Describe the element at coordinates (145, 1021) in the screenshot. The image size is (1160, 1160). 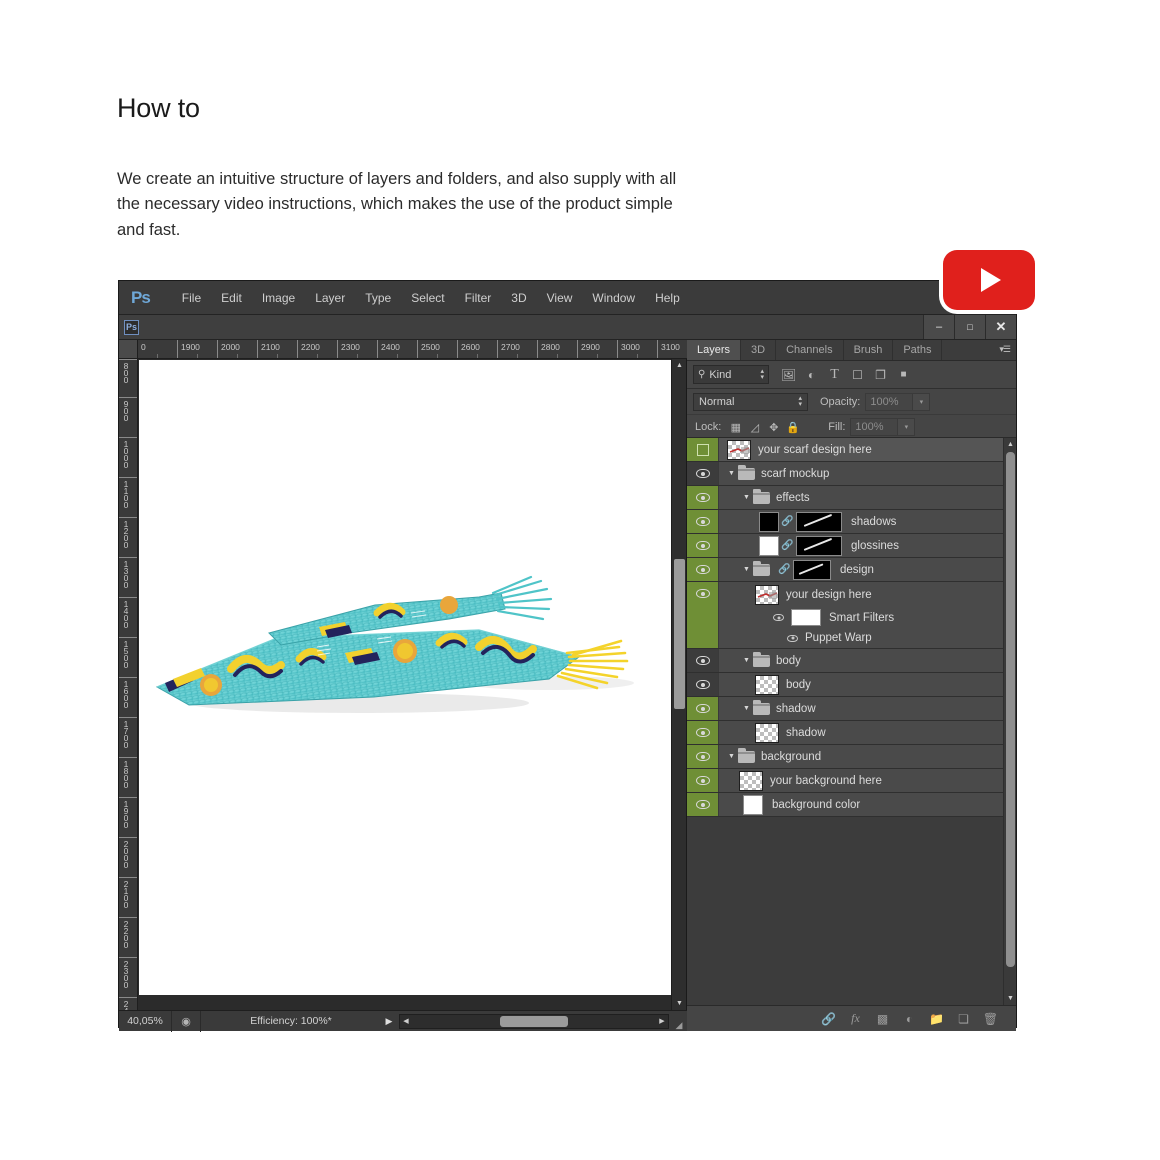
I see `zoom-level: 40,05%` at that location.